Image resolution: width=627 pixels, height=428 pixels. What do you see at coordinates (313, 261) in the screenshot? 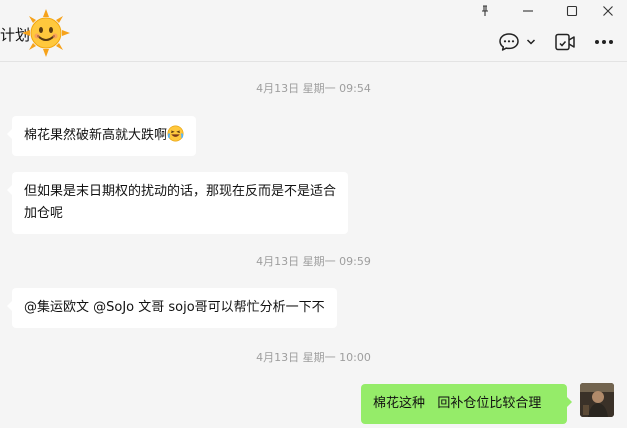
I see `message-timestamp: 4月13日 星期一 09:59` at bounding box center [313, 261].